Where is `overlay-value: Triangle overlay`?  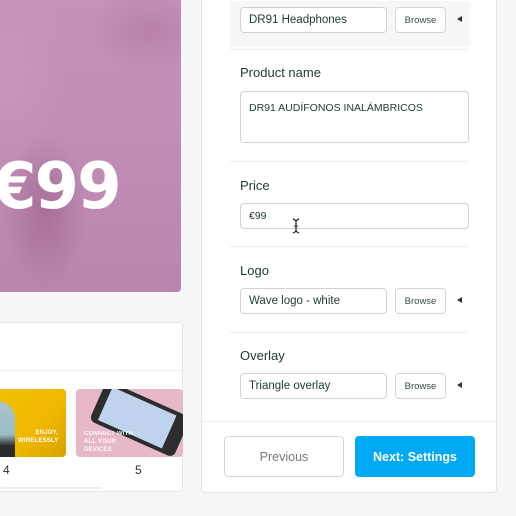
overlay-value: Triangle overlay is located at coordinates (290, 386).